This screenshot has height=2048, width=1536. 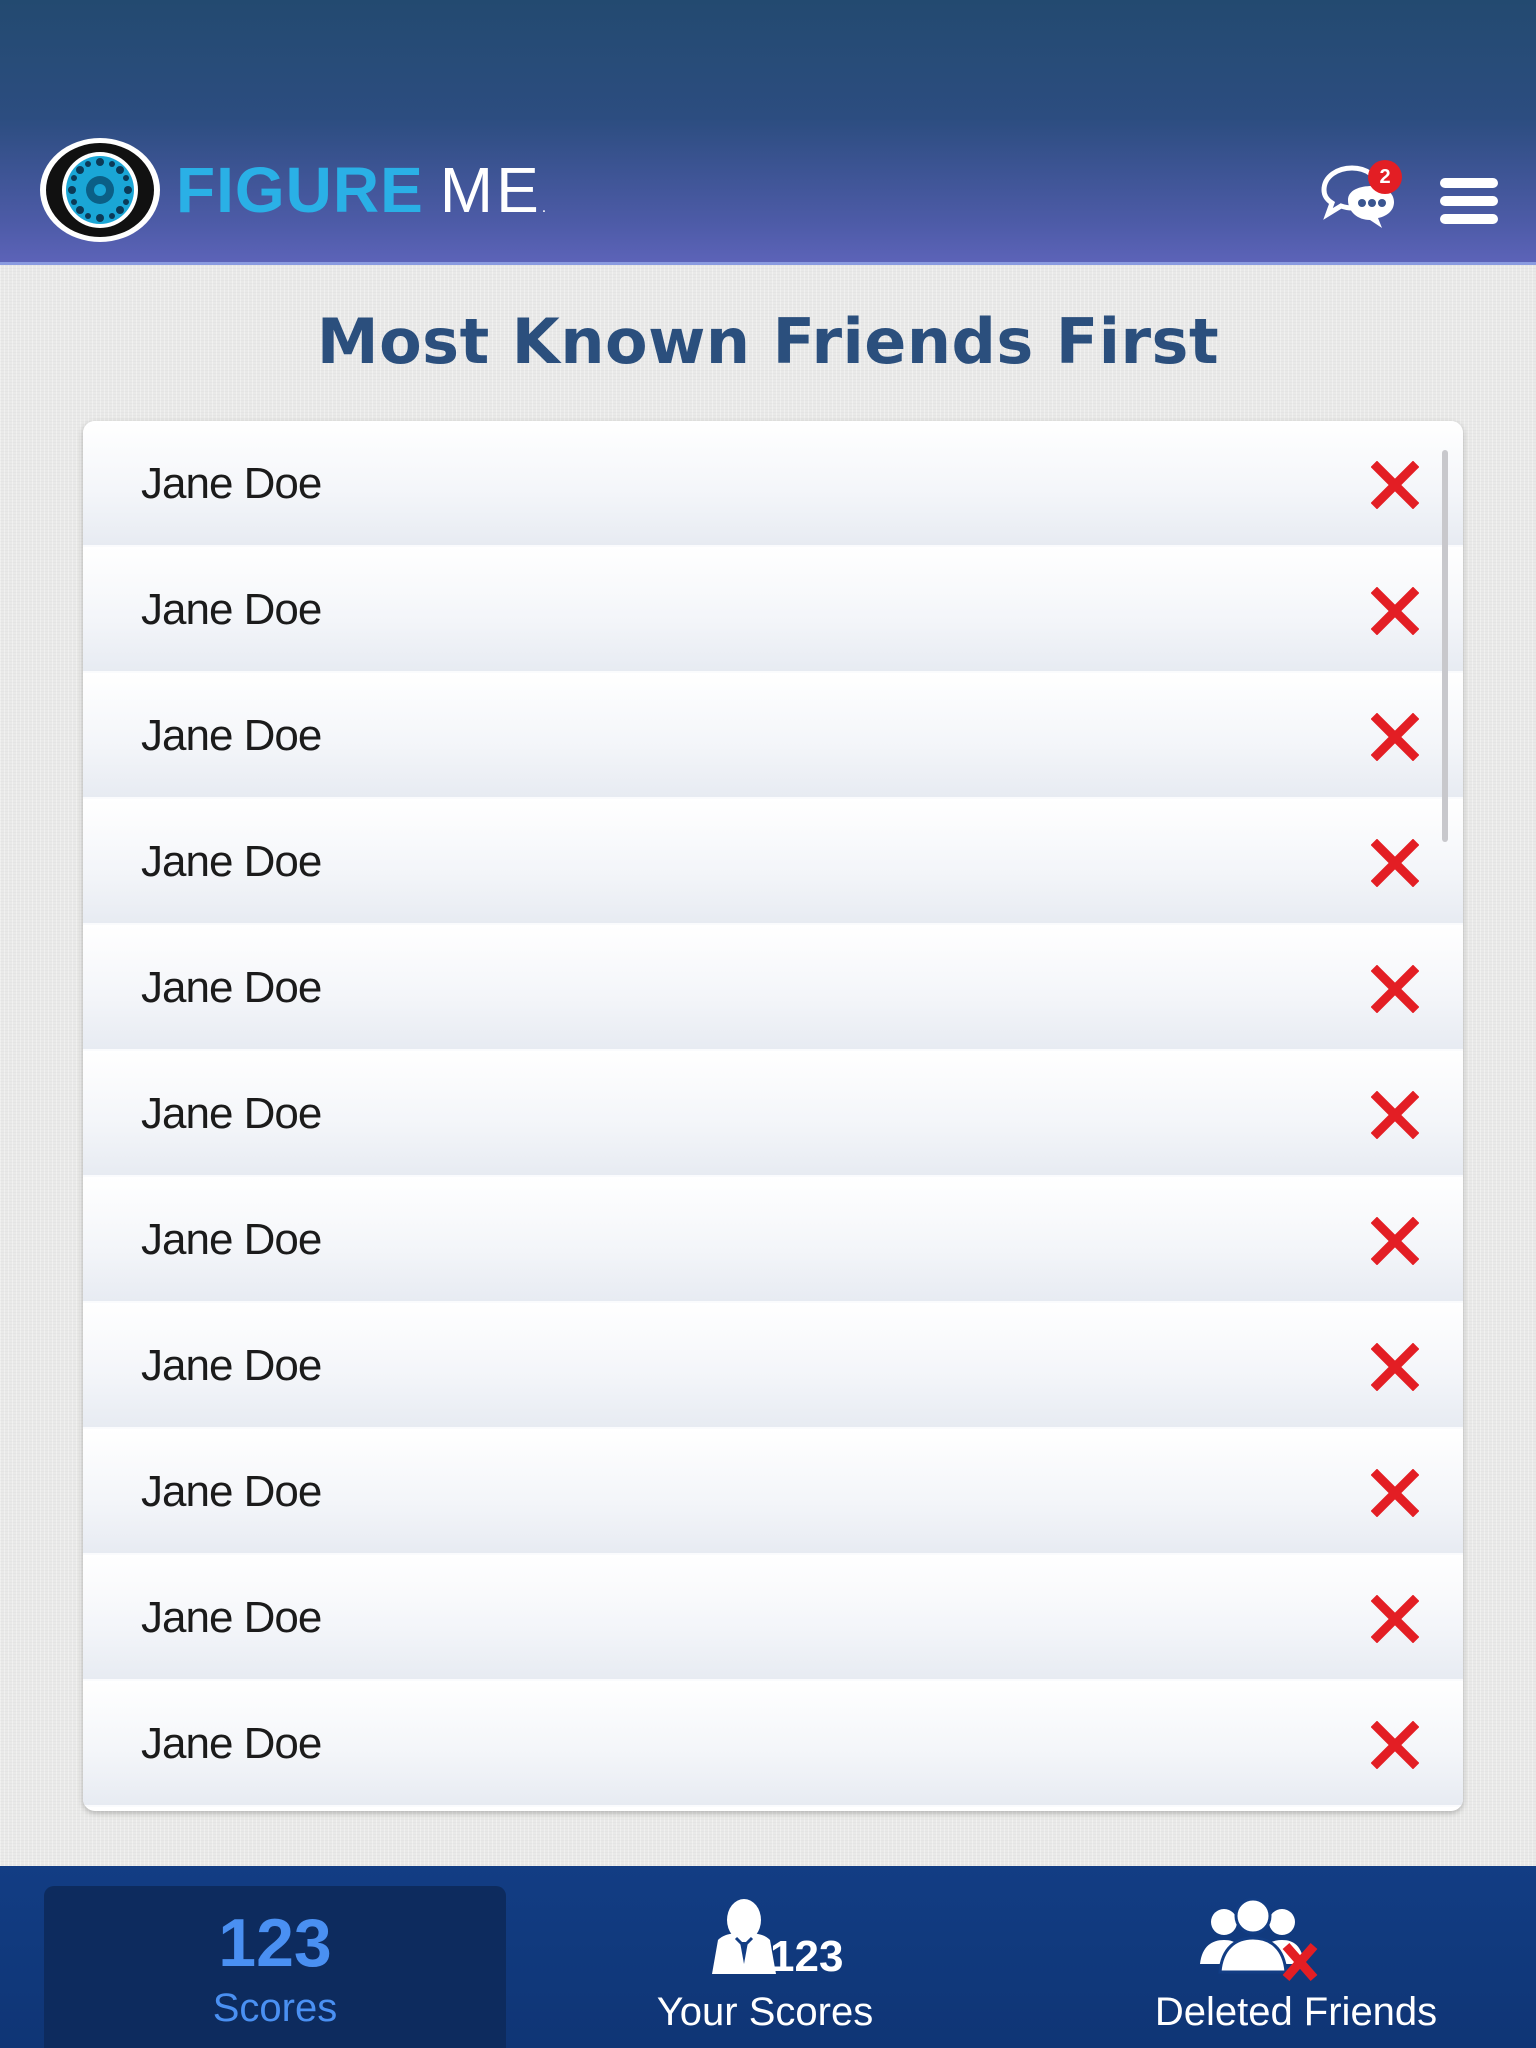 What do you see at coordinates (1296, 2012) in the screenshot?
I see `deleted-friends-label: Deleted Friends` at bounding box center [1296, 2012].